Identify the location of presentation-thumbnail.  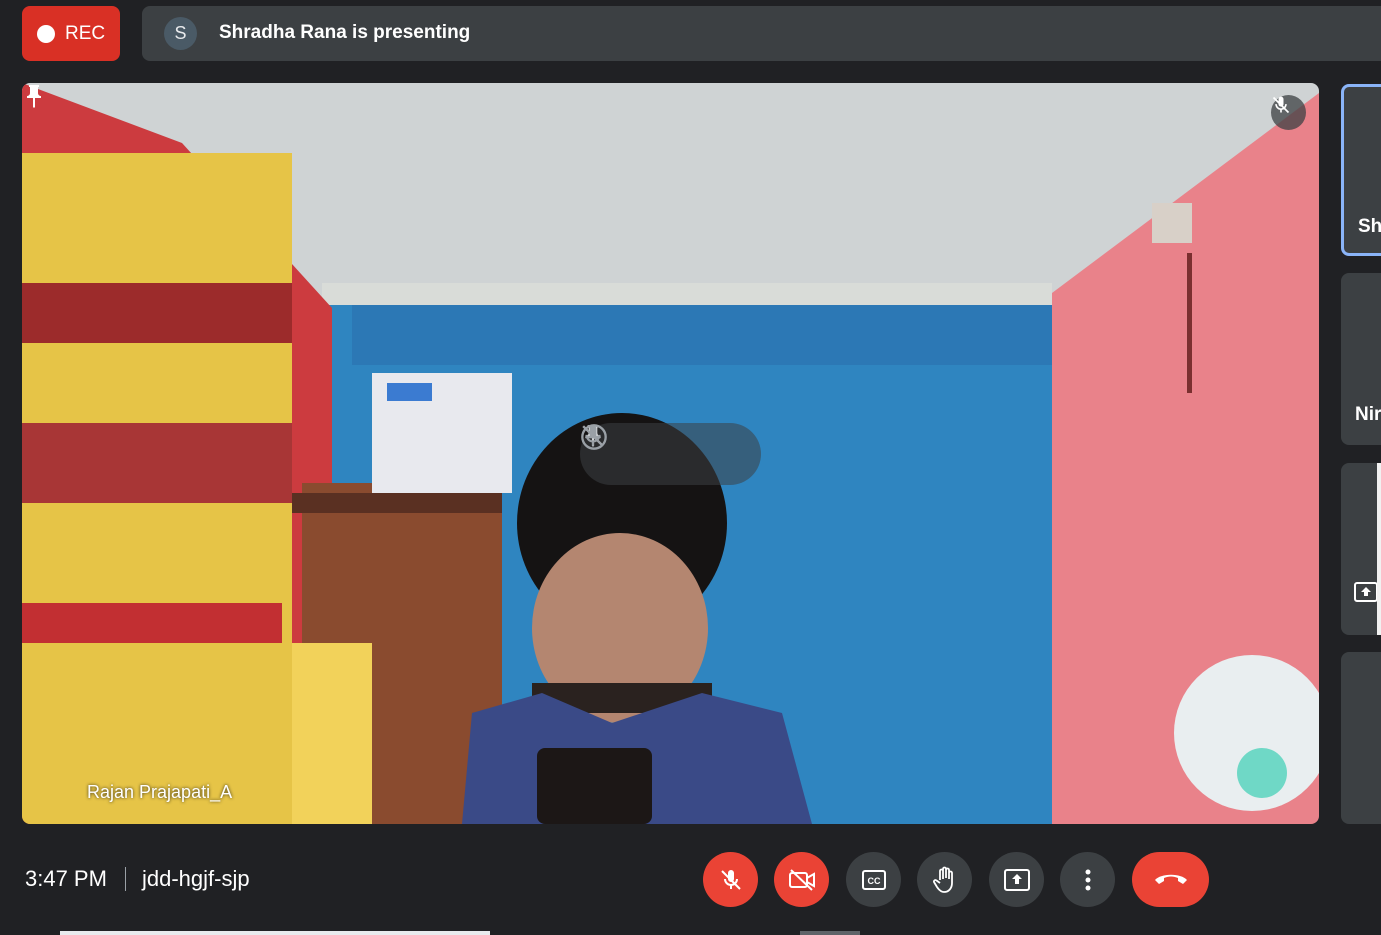
(1379, 549).